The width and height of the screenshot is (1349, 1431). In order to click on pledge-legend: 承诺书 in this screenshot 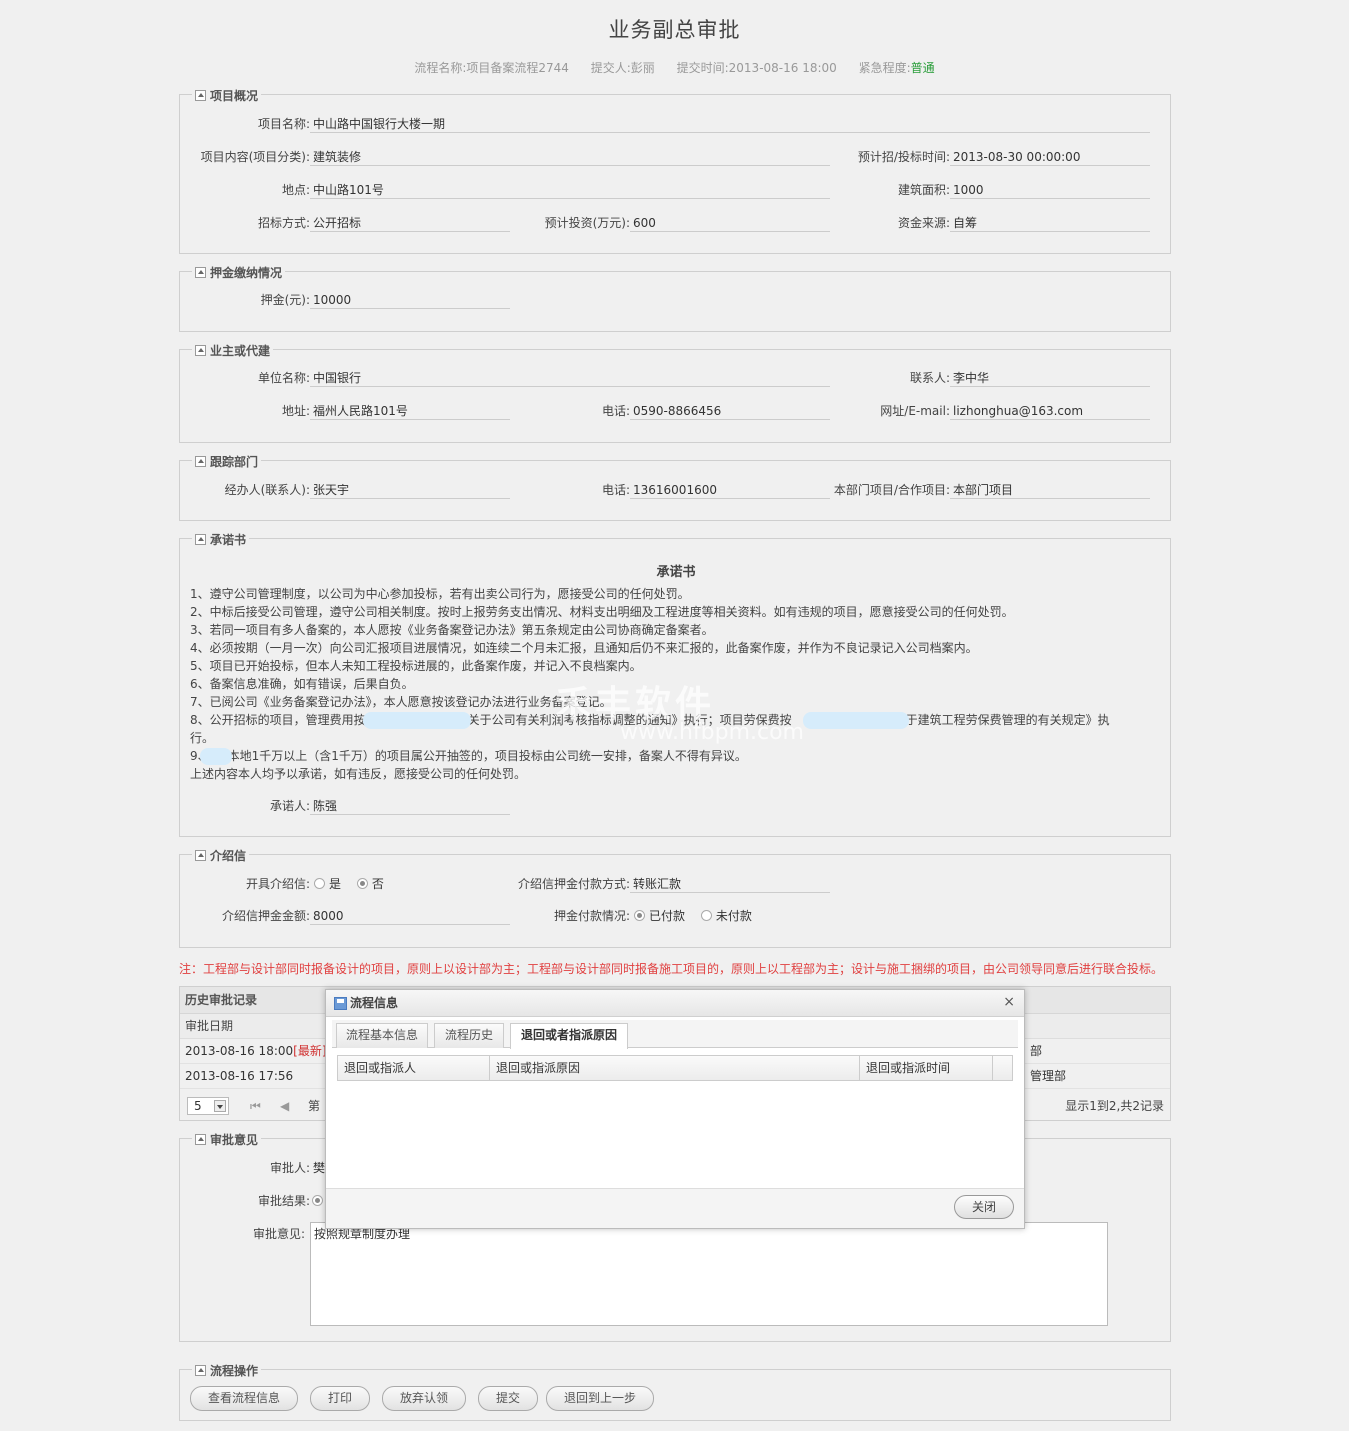, I will do `click(221, 539)`.